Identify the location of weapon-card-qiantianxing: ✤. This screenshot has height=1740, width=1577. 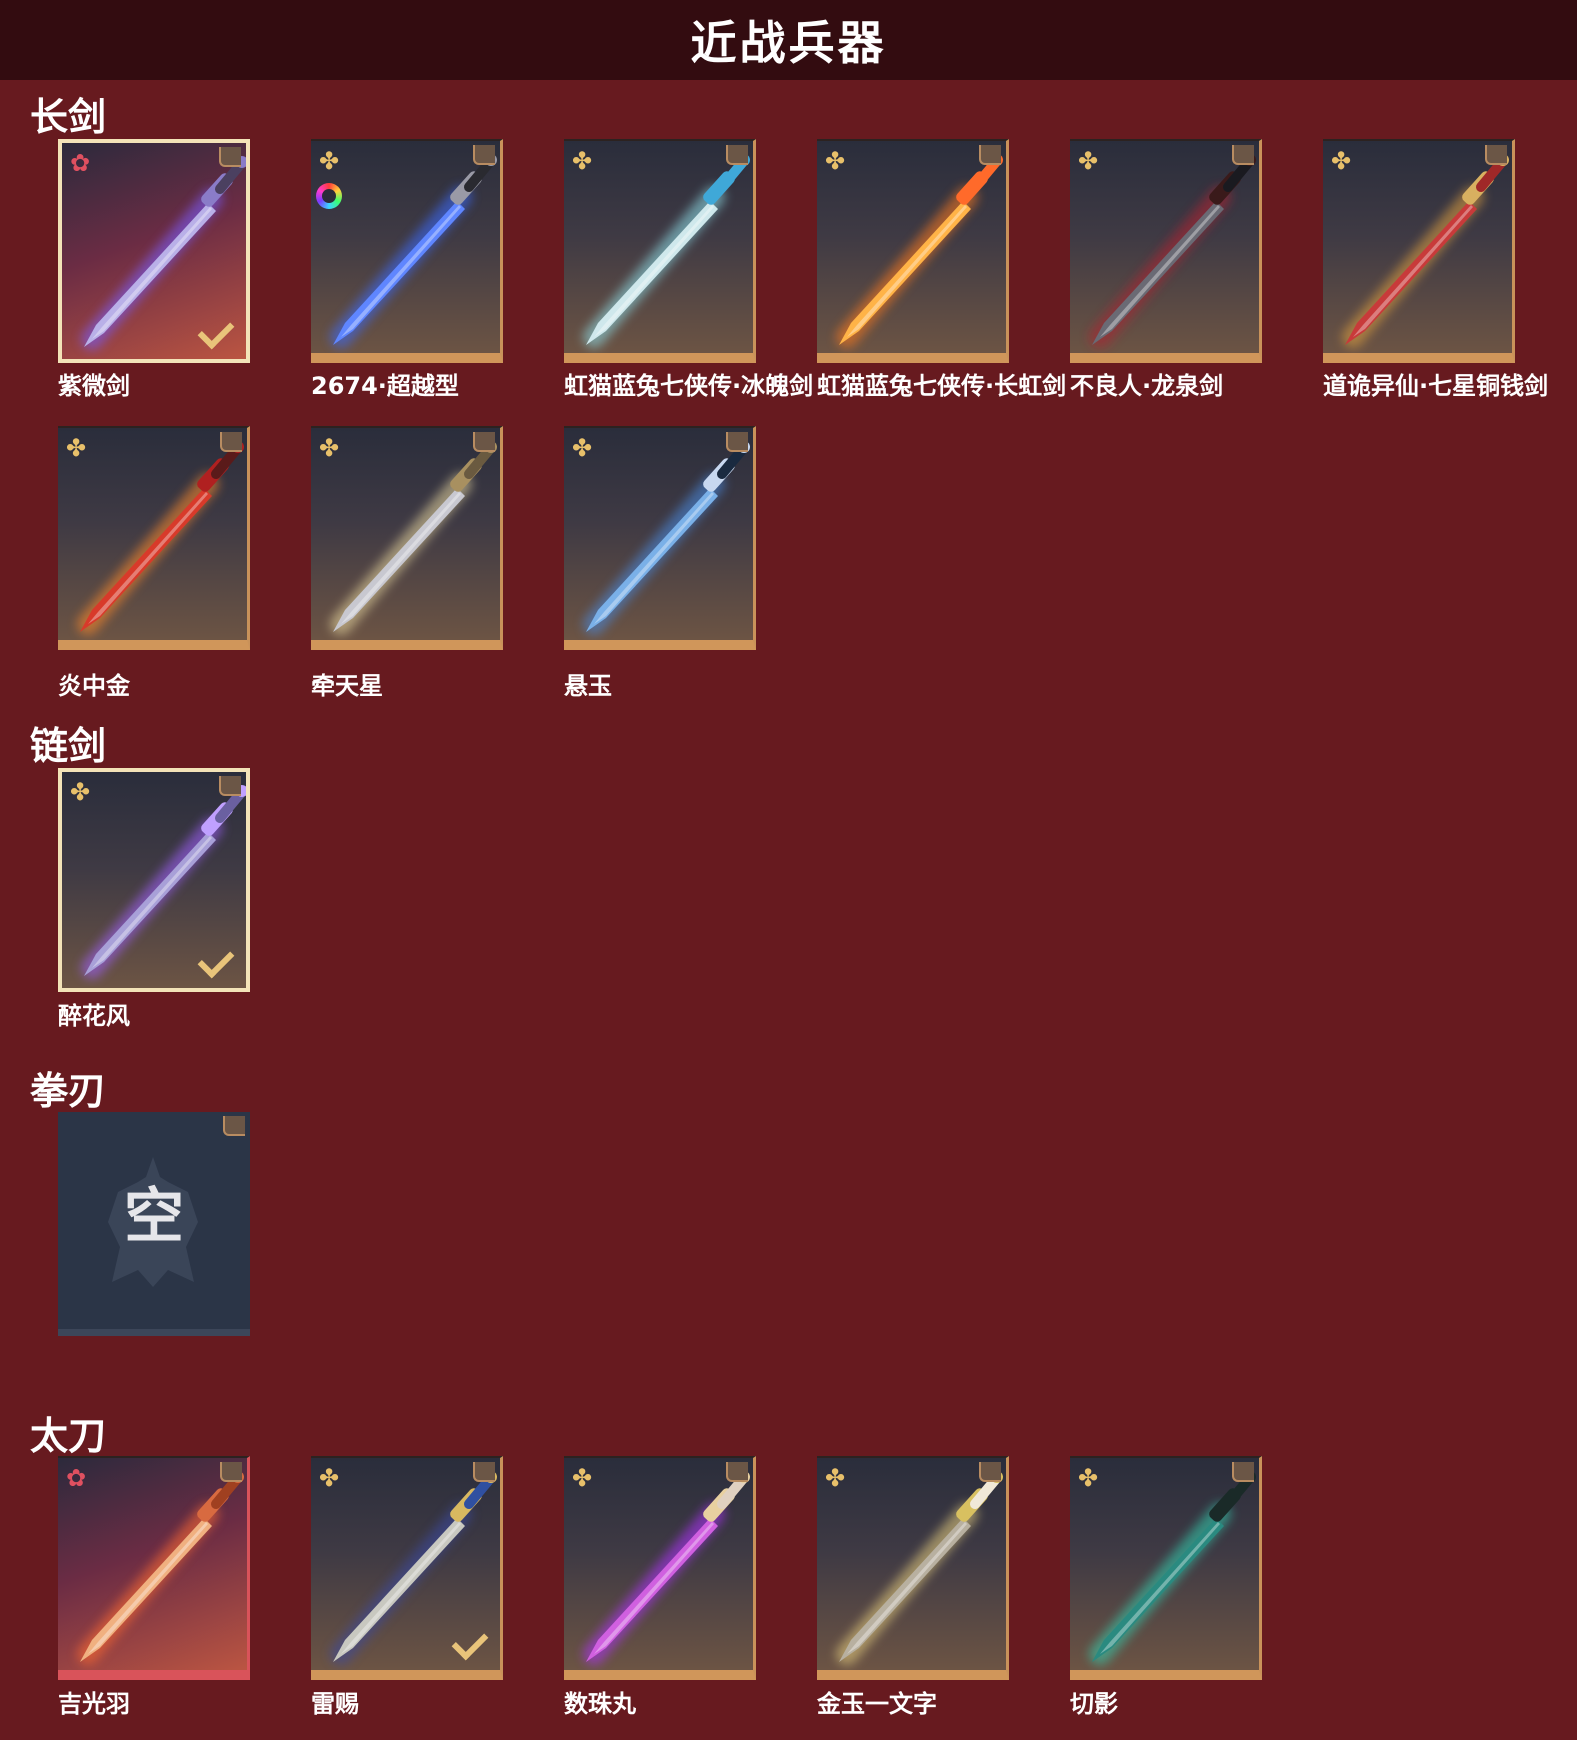
(407, 538).